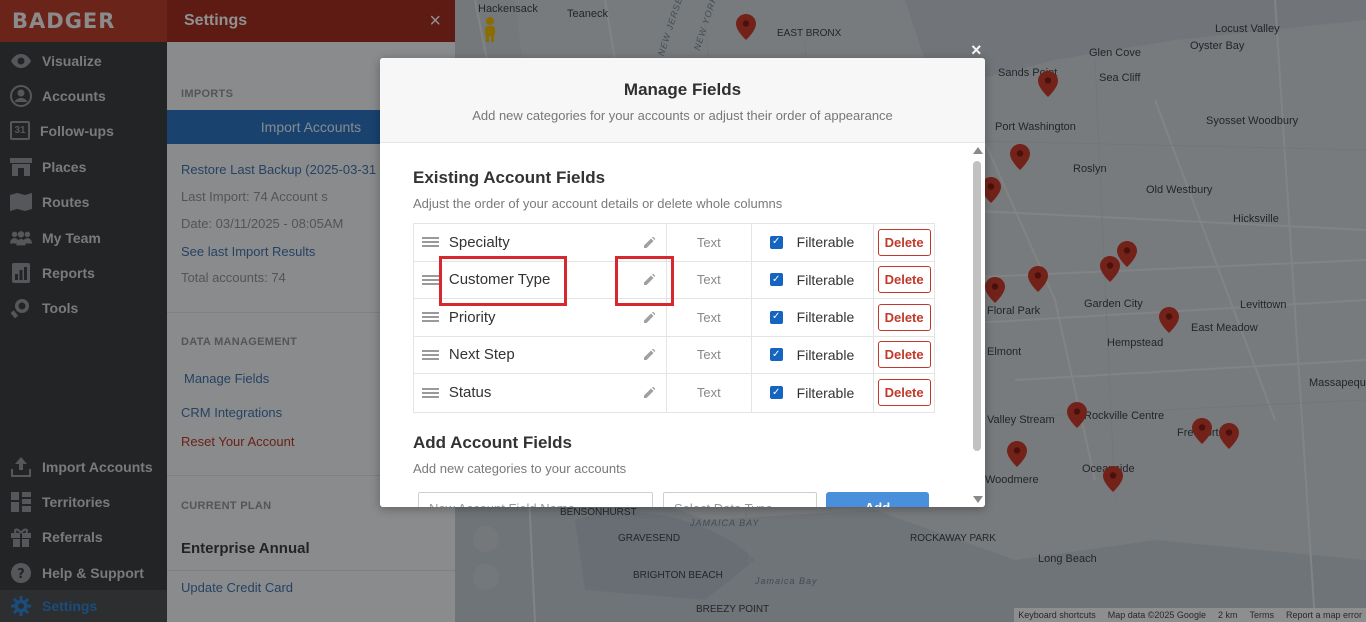 This screenshot has height=622, width=1366. I want to click on field-row-next-step: Next Step Text ✓ Filterable Delete, so click(674, 355).